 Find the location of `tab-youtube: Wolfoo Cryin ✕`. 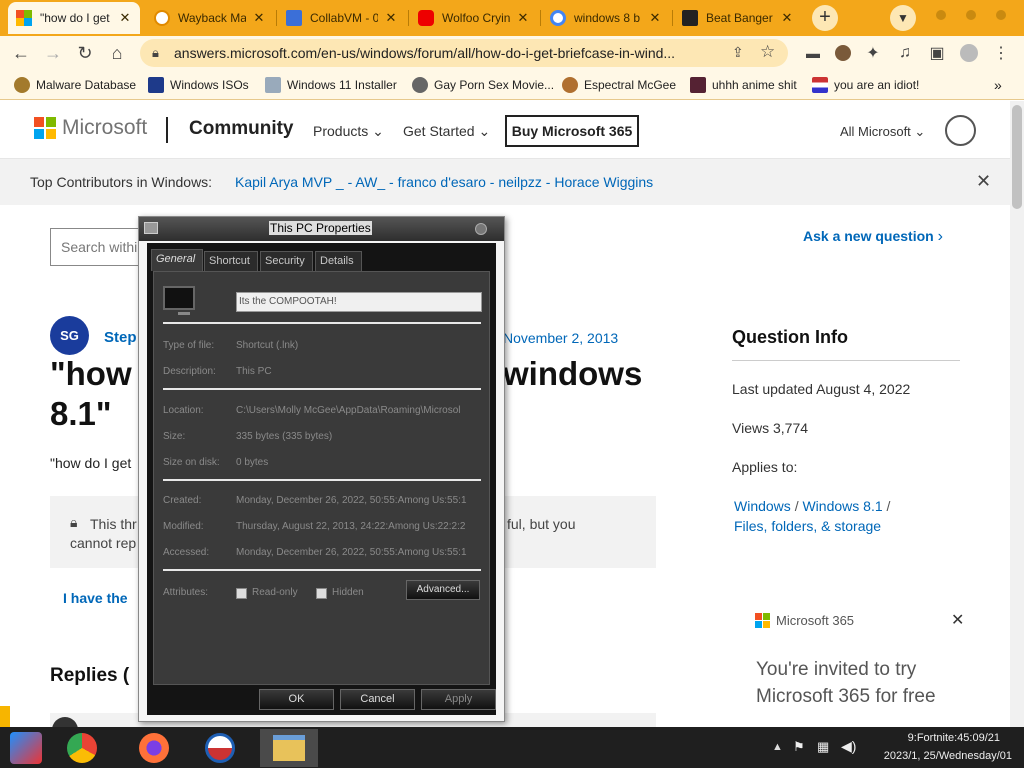

tab-youtube: Wolfoo Cryin ✕ is located at coordinates (474, 18).